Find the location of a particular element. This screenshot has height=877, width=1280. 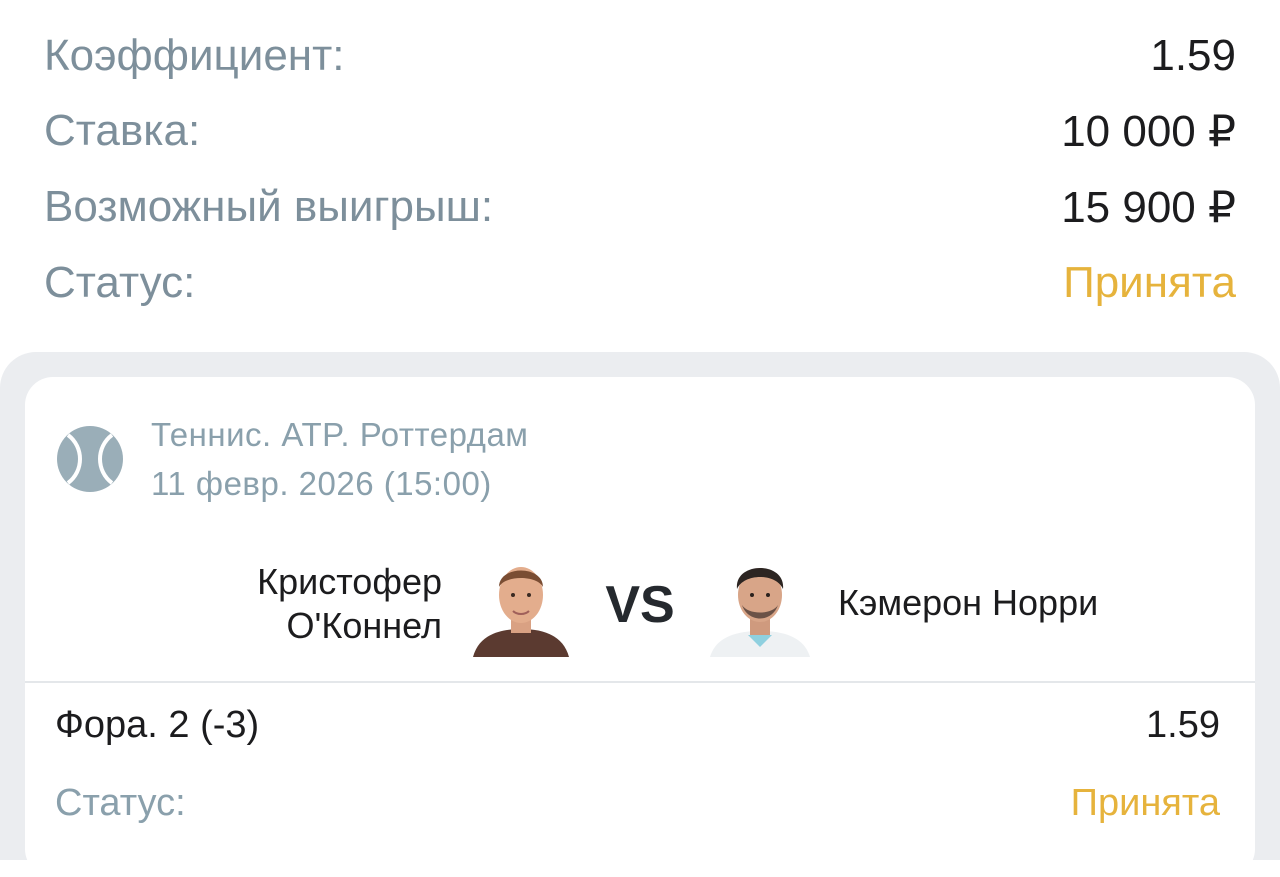

player1-avatar is located at coordinates (521, 612).